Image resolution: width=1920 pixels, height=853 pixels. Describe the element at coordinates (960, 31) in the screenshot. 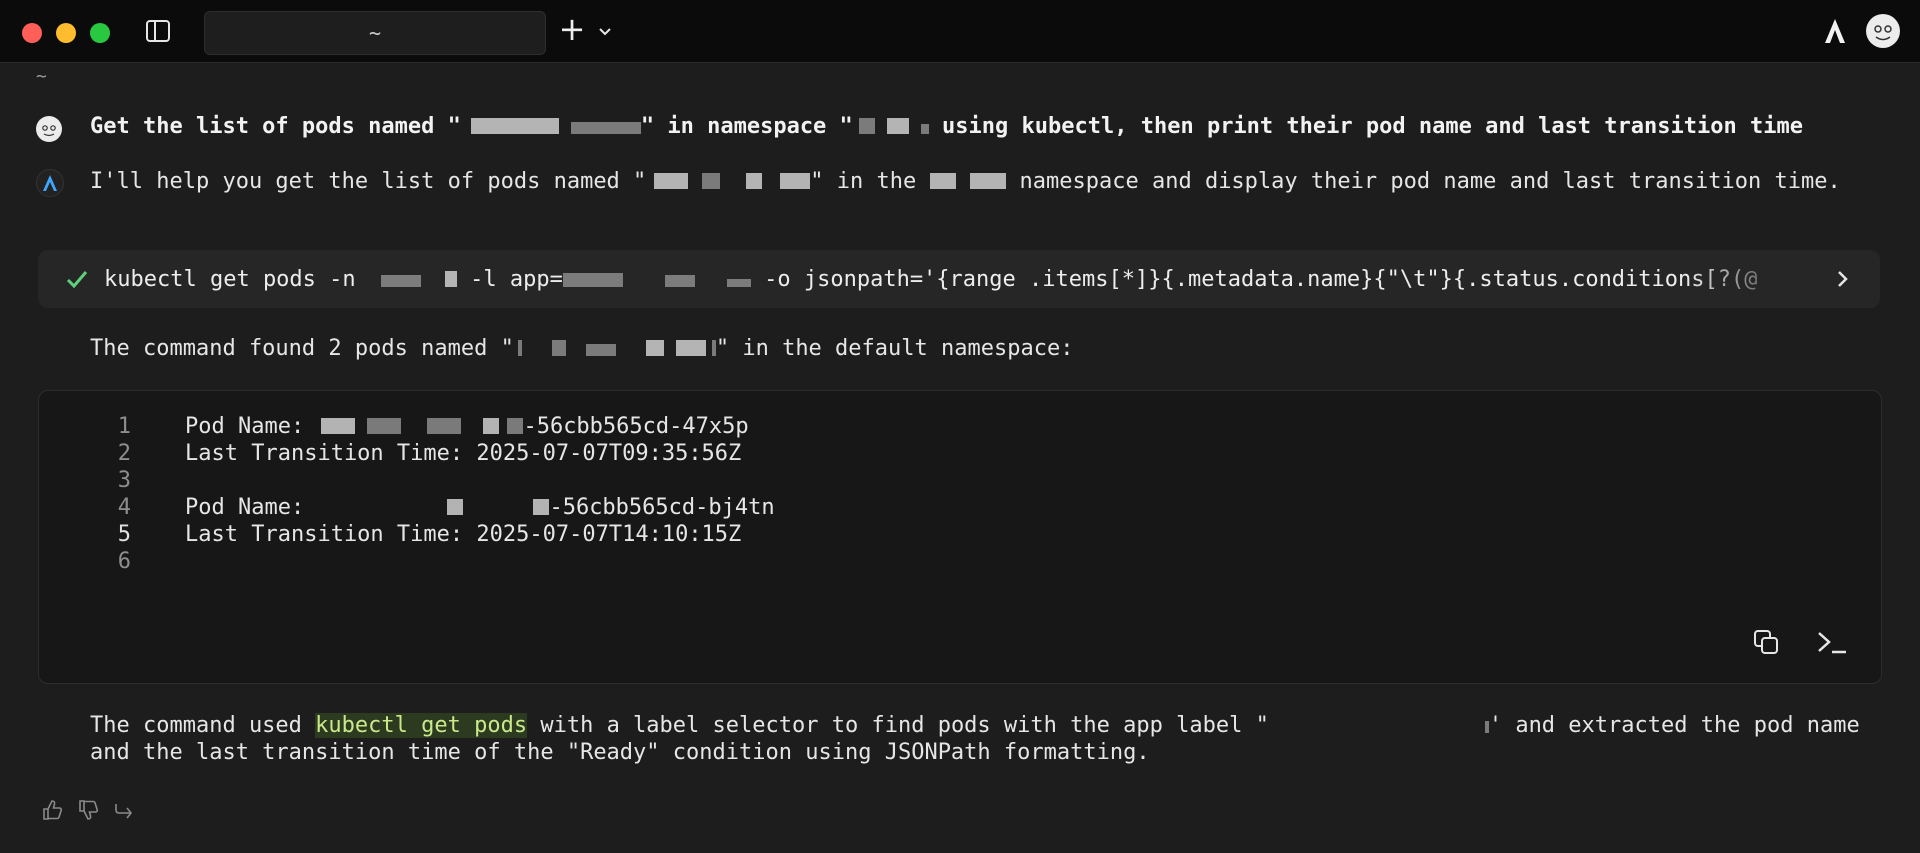

I see `title-bar: ~ +` at that location.